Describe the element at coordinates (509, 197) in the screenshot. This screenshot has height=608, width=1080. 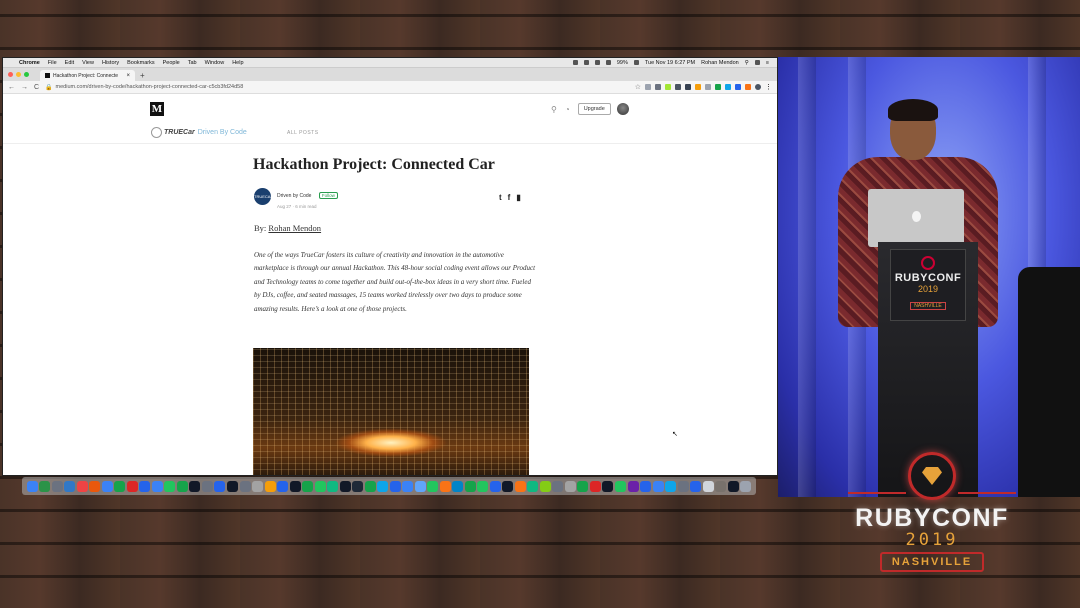
I see `facebook-icon: f` at that location.